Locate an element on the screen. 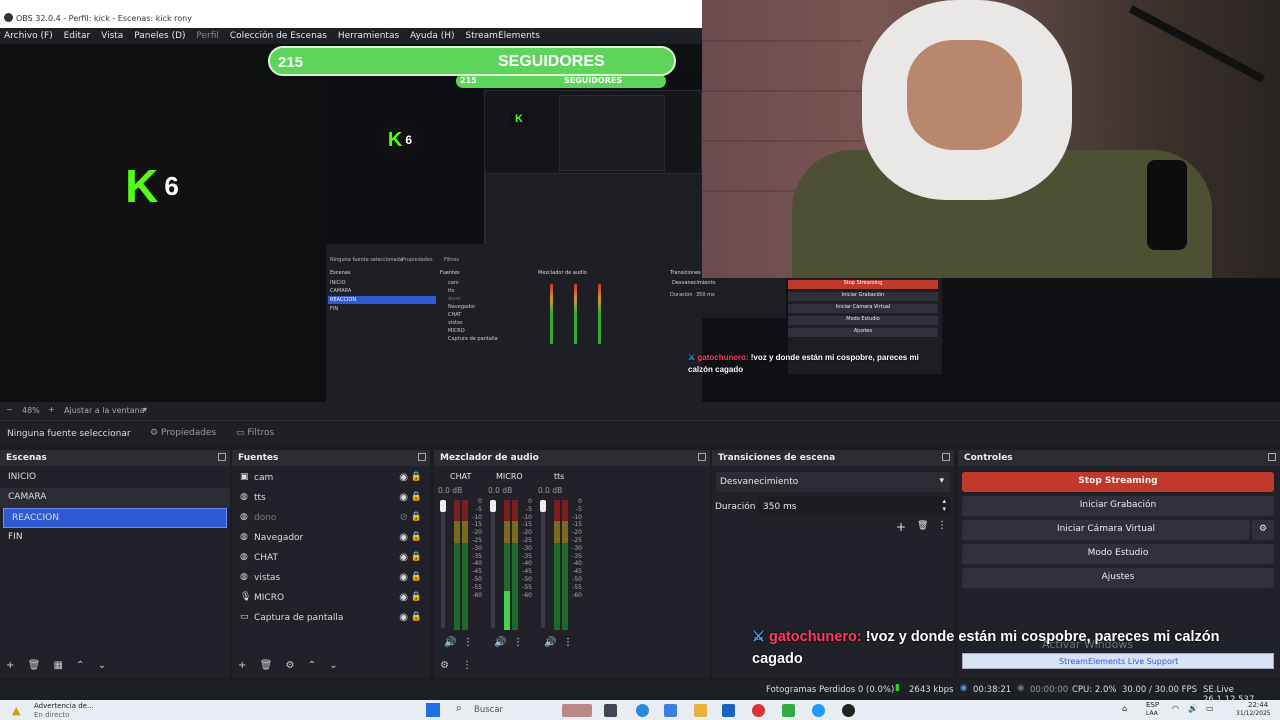  filters-button: ▭ Filtros is located at coordinates (255, 433).